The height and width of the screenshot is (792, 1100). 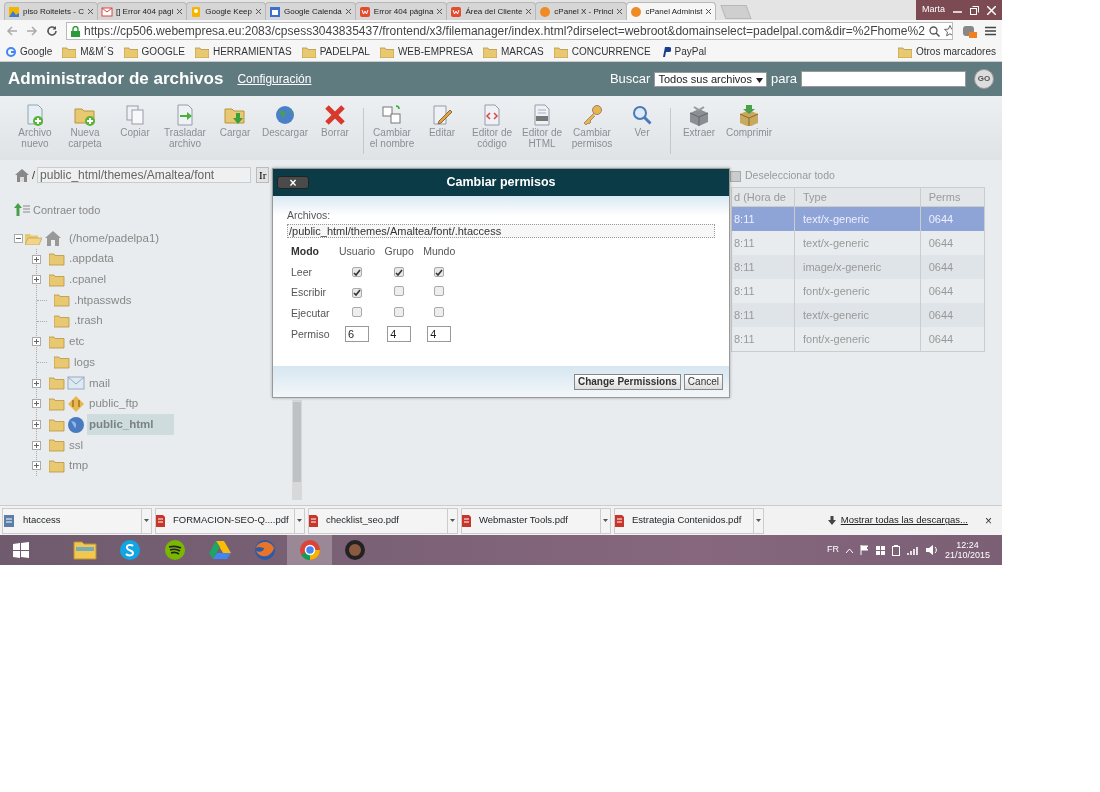 I want to click on bookmark: Google, so click(x=29, y=51).